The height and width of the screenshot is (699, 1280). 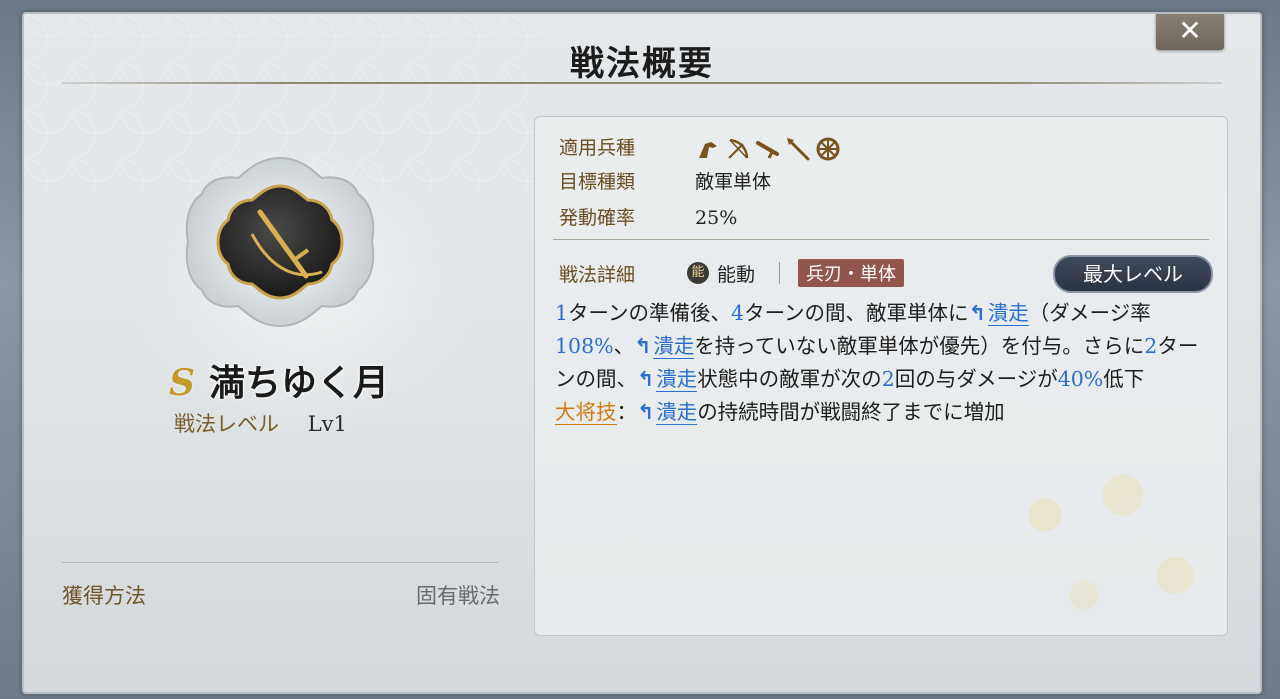 I want to click on spear-icon, so click(x=798, y=149).